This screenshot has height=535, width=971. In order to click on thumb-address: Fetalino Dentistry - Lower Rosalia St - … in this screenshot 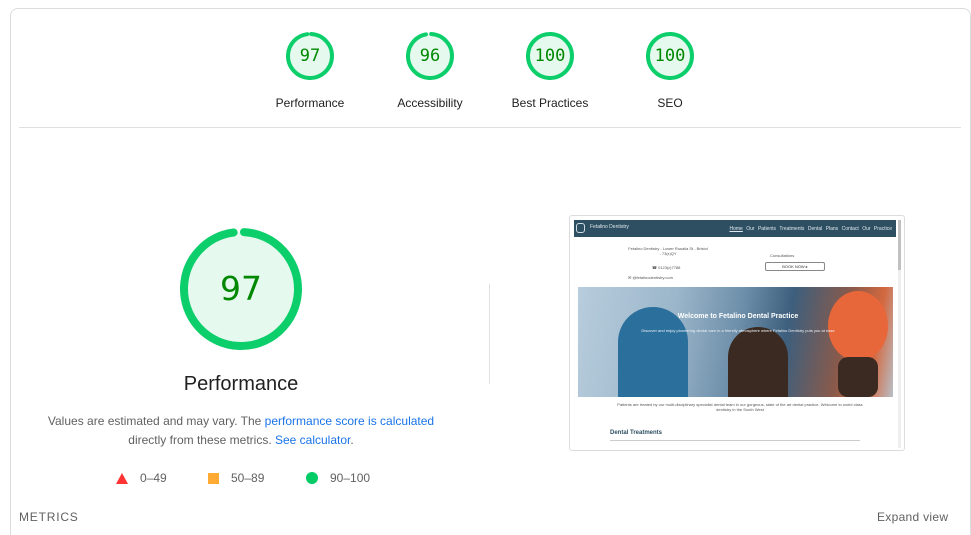, I will do `click(668, 251)`.